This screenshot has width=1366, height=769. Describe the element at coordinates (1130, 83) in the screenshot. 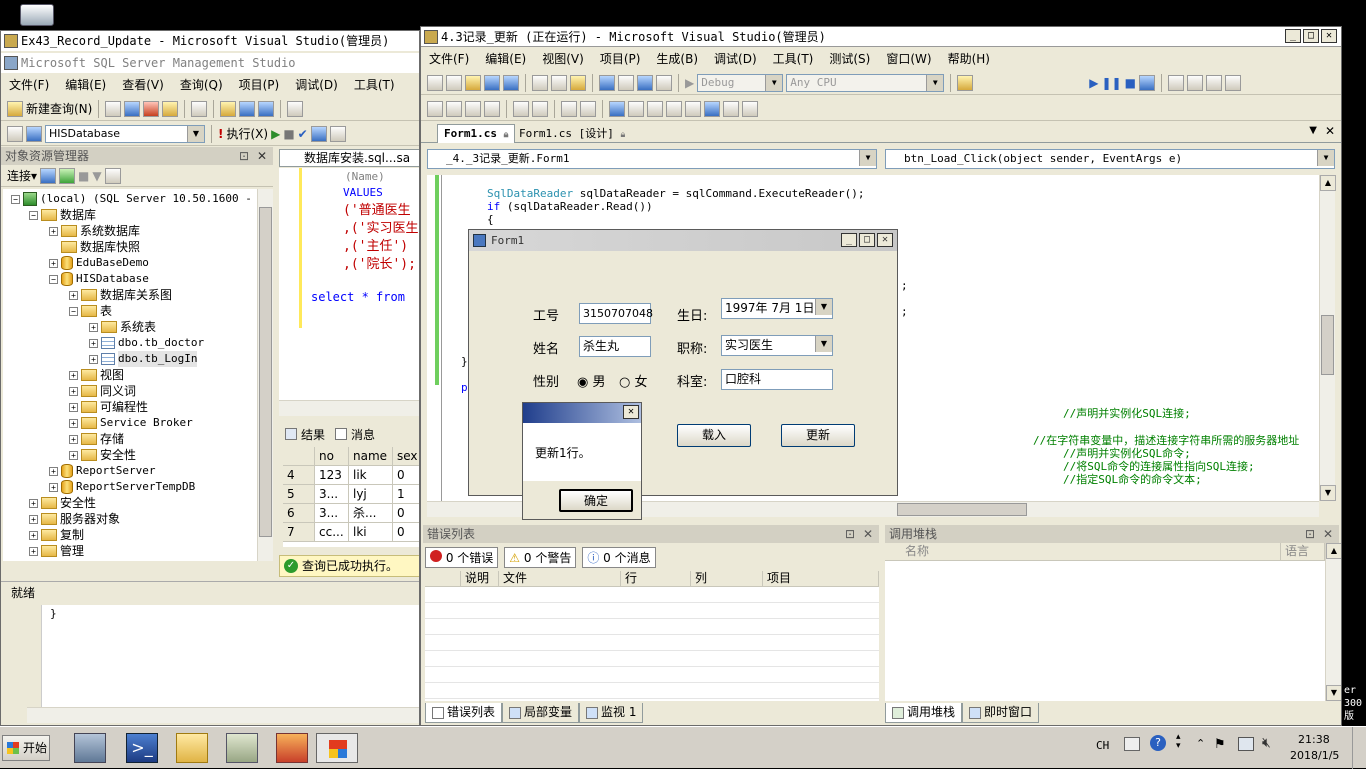

I see `stop-debugging-icon: ■` at that location.